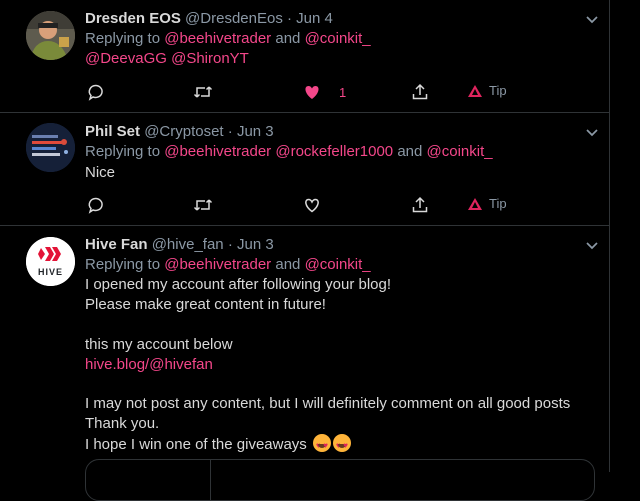  Describe the element at coordinates (334, 151) in the screenshot. I see `mention-link: @rockefeller1000` at that location.